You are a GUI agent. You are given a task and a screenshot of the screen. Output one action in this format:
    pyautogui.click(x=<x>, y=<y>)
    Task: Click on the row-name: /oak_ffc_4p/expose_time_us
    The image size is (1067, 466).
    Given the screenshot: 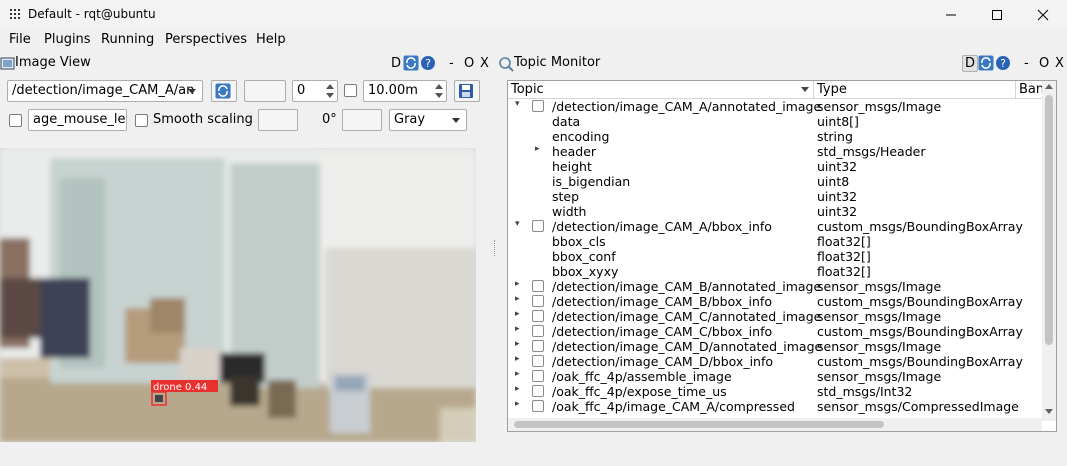 What is the action you would take?
    pyautogui.click(x=639, y=391)
    